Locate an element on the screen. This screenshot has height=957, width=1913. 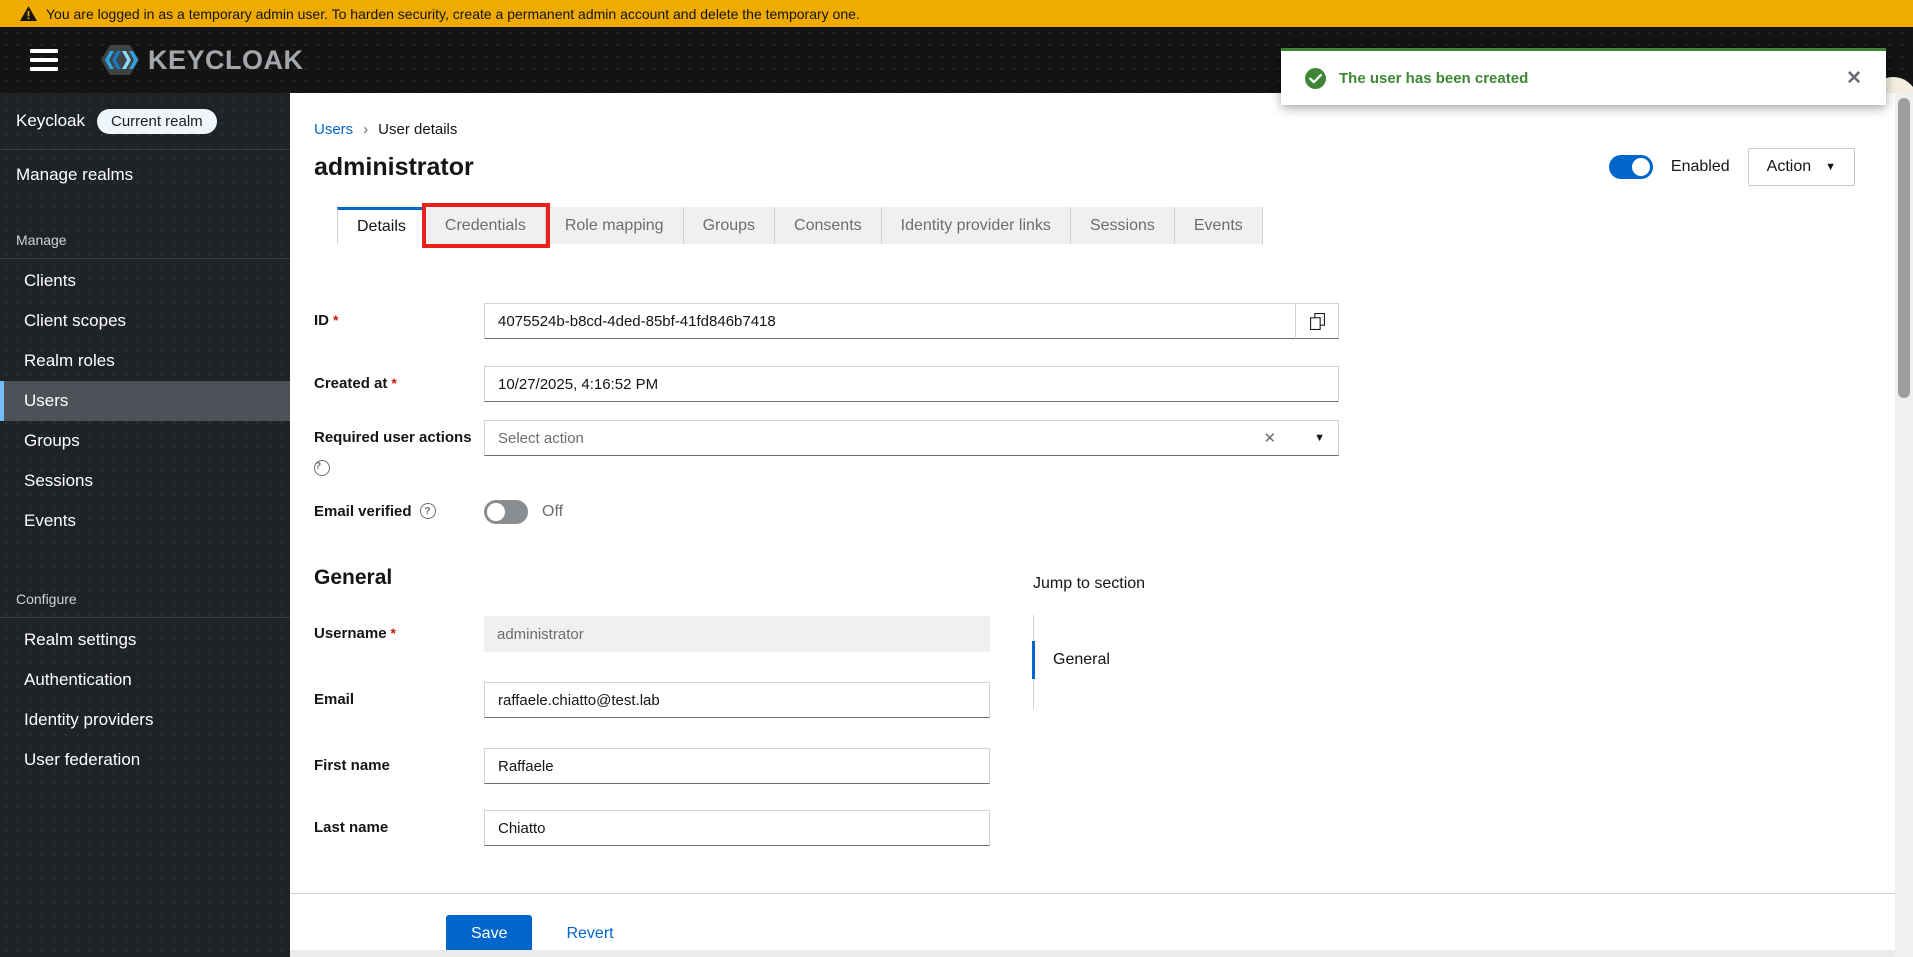
tab-groups: Groups is located at coordinates (729, 225).